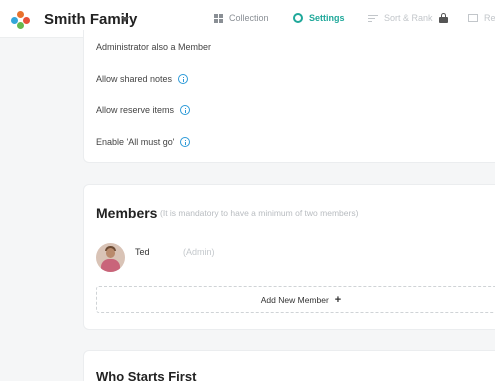 Image resolution: width=495 pixels, height=381 pixels. What do you see at coordinates (298, 18) in the screenshot?
I see `gear-icon` at bounding box center [298, 18].